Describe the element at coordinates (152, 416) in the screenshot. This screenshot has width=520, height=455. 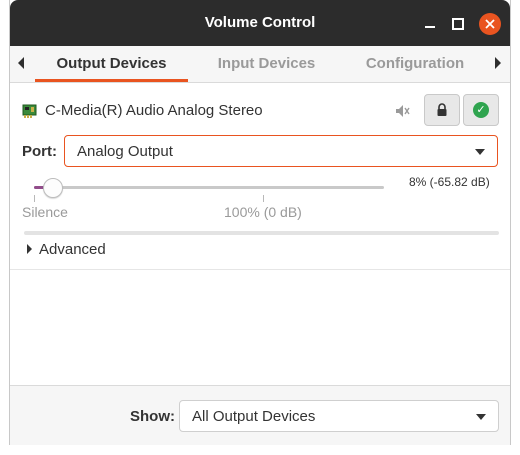
I see `show-label: Show:` at that location.